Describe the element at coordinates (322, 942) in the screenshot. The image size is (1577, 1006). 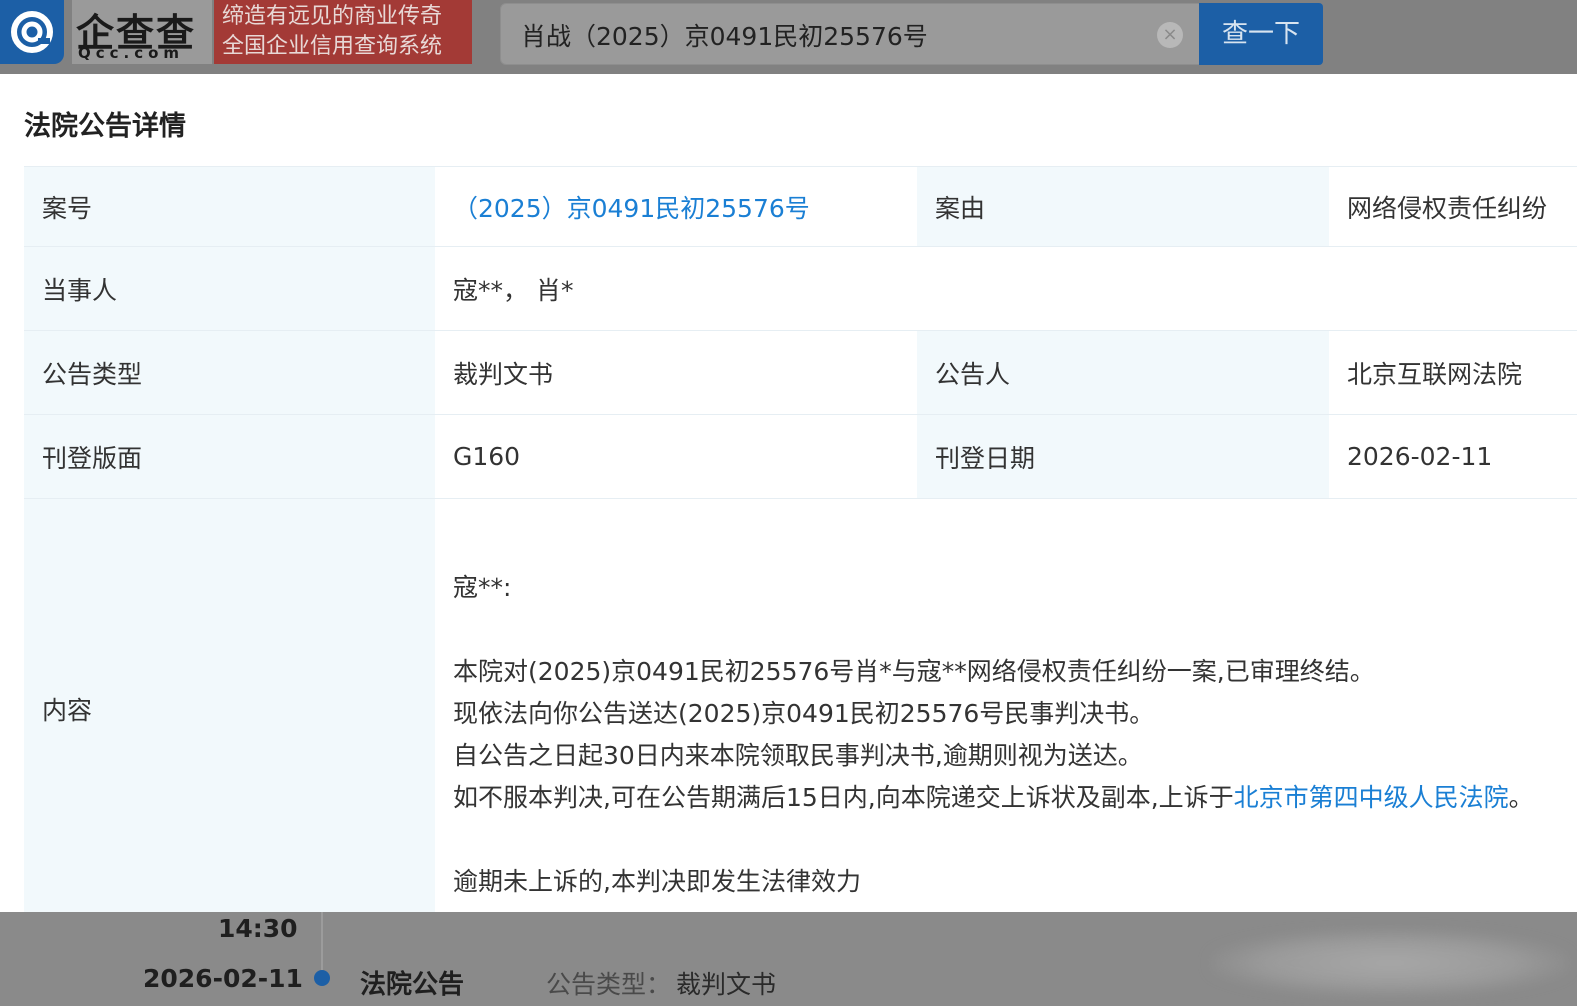
I see `timeline-line` at that location.